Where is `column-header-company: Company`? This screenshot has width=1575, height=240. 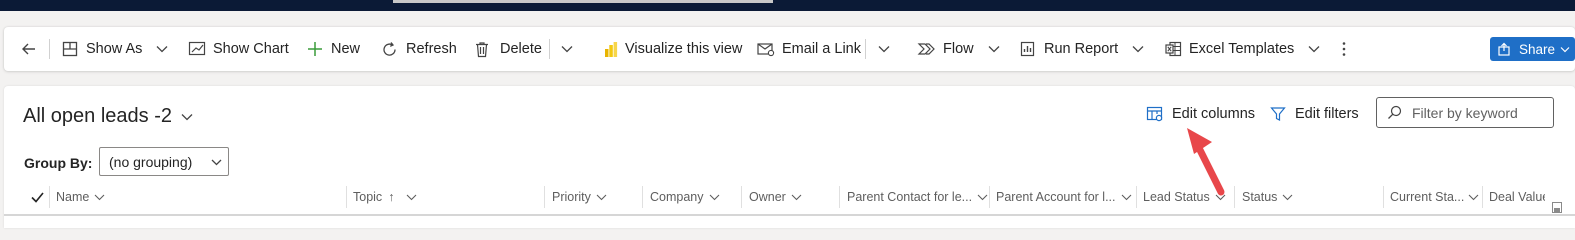
column-header-company: Company is located at coordinates (685, 197).